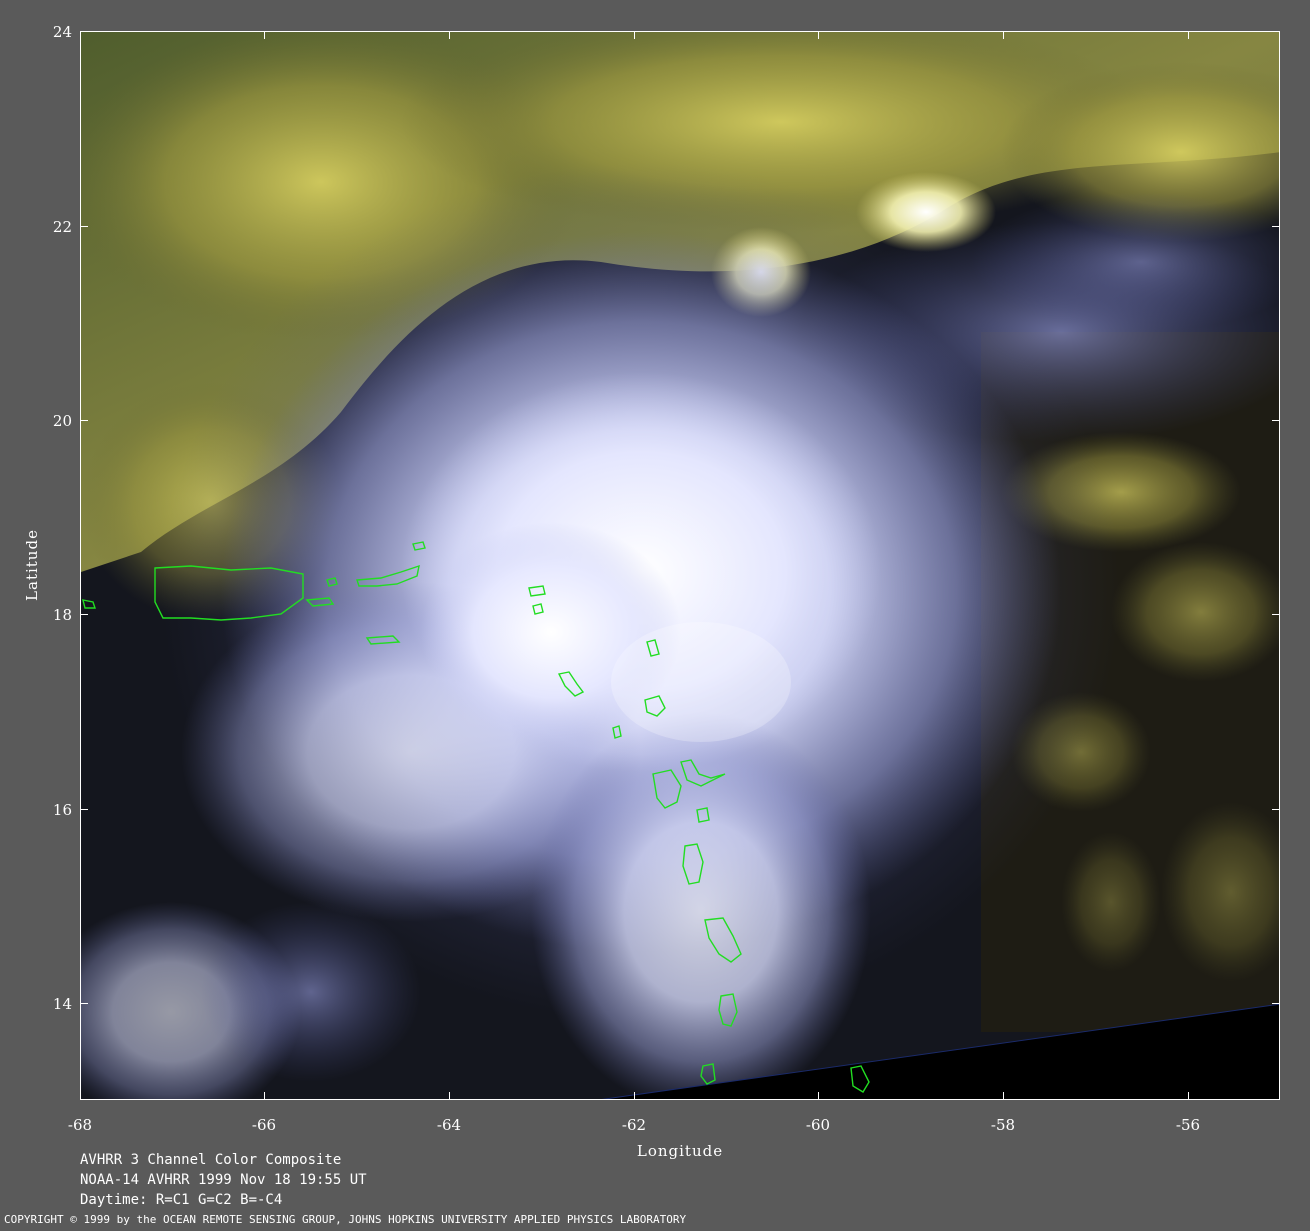 This screenshot has height=1231, width=1310. Describe the element at coordinates (680, 1151) in the screenshot. I see `x-axis-label: Longitude` at that location.